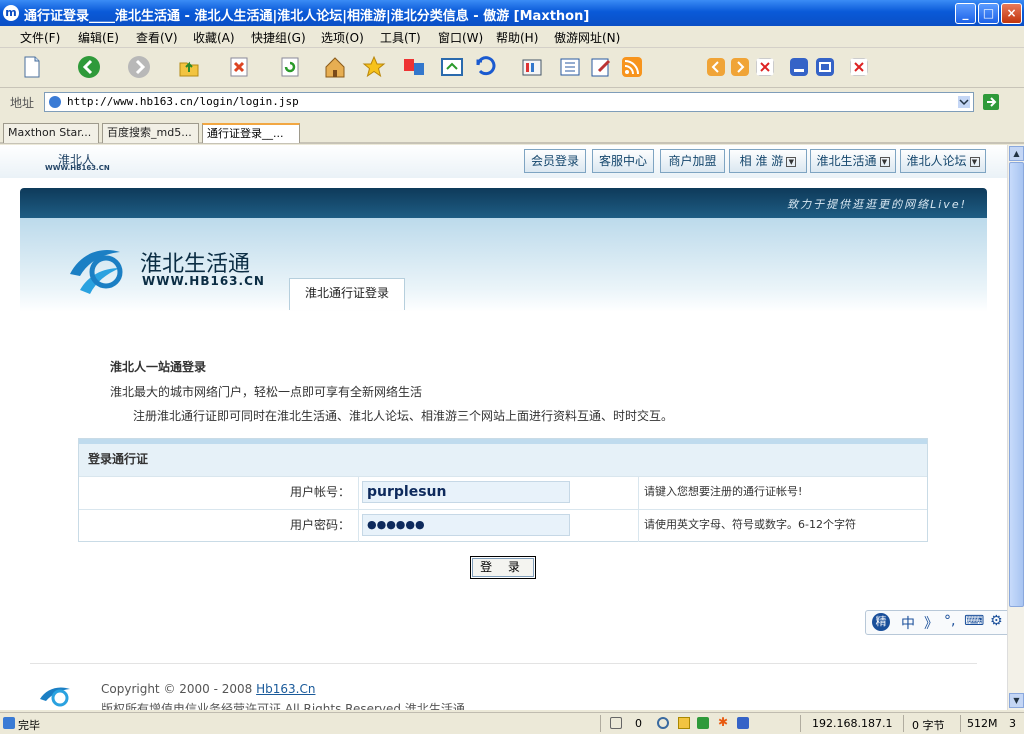 This screenshot has height=734, width=1024. I want to click on scroll-thumb, so click(1016, 384).